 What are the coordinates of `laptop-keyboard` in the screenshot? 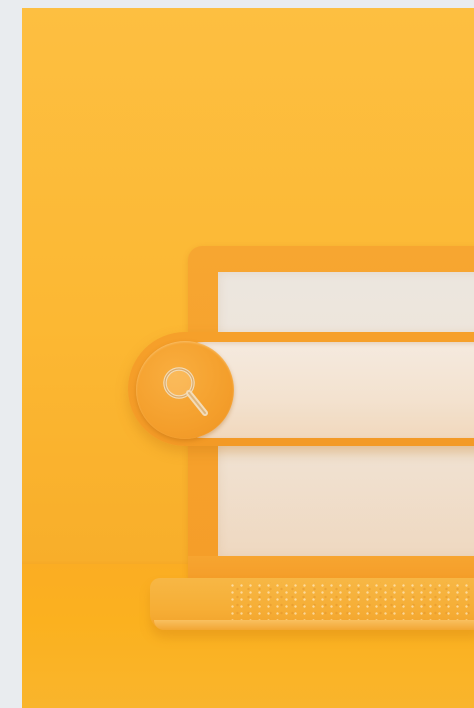 It's located at (351, 602).